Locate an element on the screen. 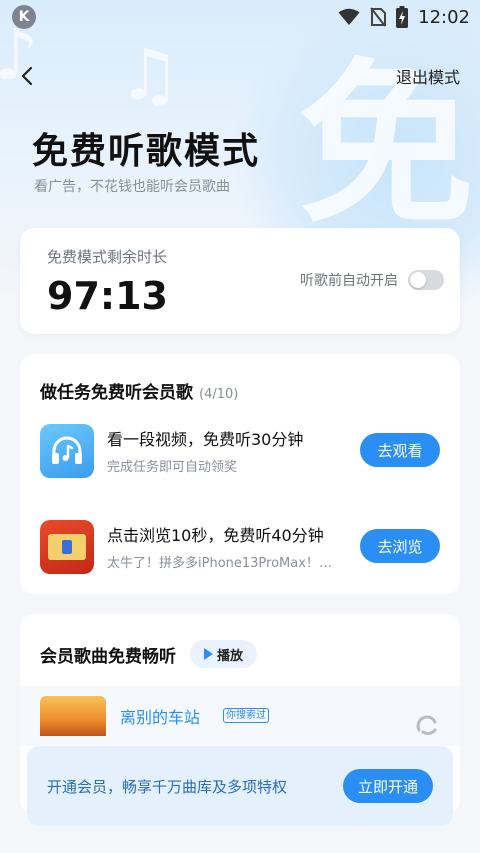  song-list-item: 离别的车站 你搜索过 is located at coordinates (240, 716).